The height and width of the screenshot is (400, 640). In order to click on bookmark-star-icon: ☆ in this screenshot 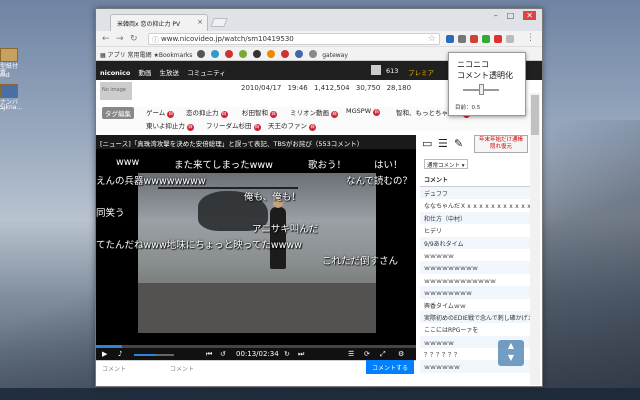, I will do `click(432, 39)`.